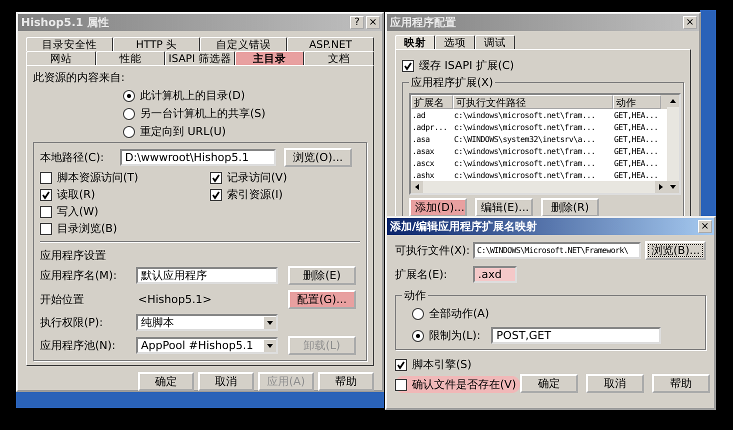 The height and width of the screenshot is (430, 733). What do you see at coordinates (673, 144) in the screenshot?
I see `vertical-scrollbar` at bounding box center [673, 144].